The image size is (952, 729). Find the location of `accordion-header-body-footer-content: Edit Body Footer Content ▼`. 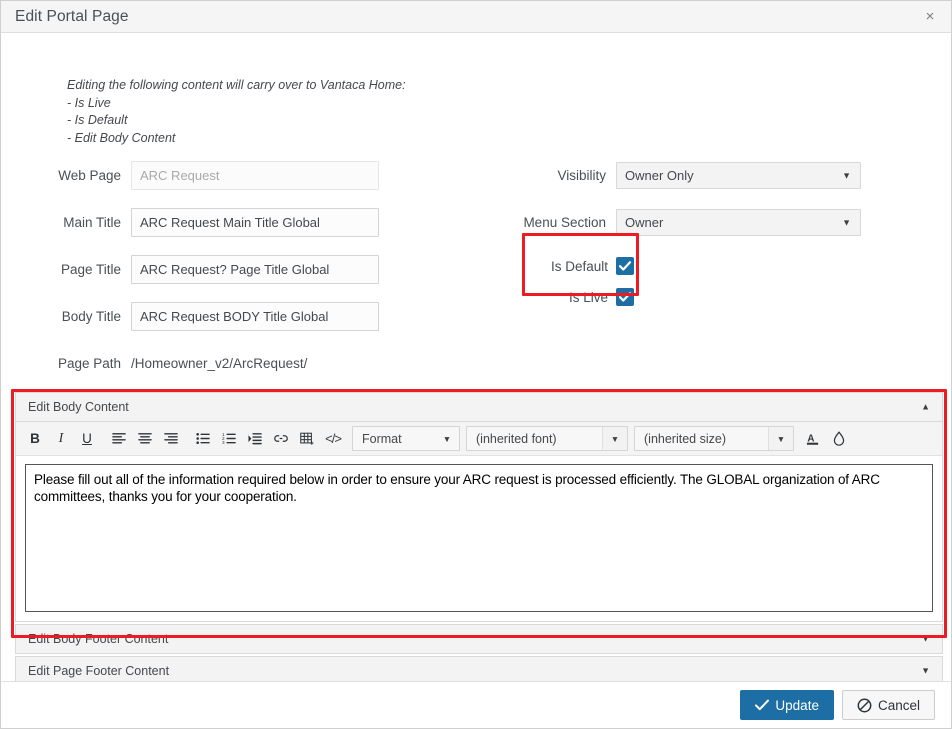

accordion-header-body-footer-content: Edit Body Footer Content ▼ is located at coordinates (479, 639).